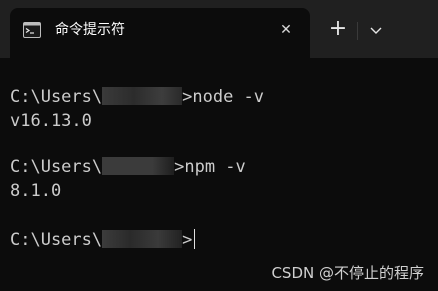 This screenshot has width=438, height=291. I want to click on output-line-npm-version: 8.1.0, so click(36, 191).